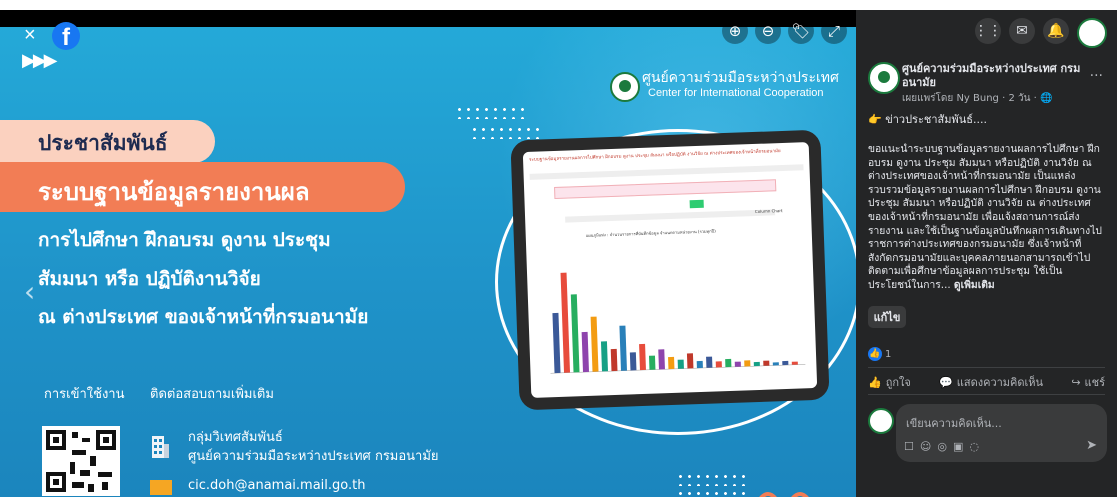  I want to click on screen-banner, so click(665, 189).